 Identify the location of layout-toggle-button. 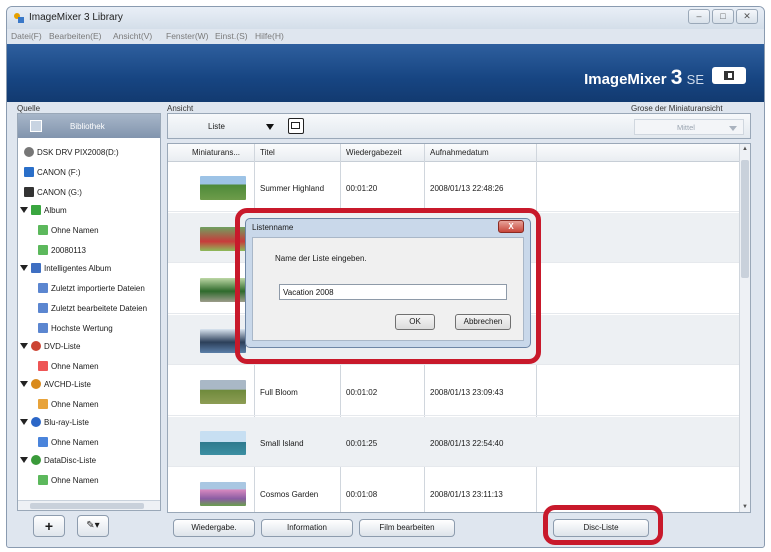
(729, 75).